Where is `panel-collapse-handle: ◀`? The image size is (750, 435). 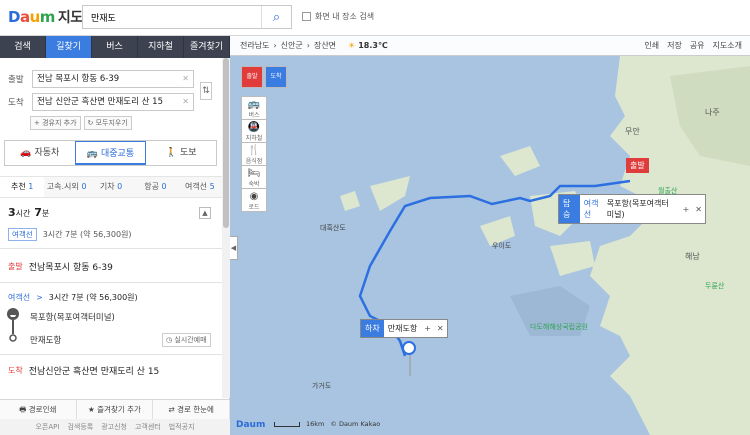
panel-collapse-handle: ◀ is located at coordinates (234, 248).